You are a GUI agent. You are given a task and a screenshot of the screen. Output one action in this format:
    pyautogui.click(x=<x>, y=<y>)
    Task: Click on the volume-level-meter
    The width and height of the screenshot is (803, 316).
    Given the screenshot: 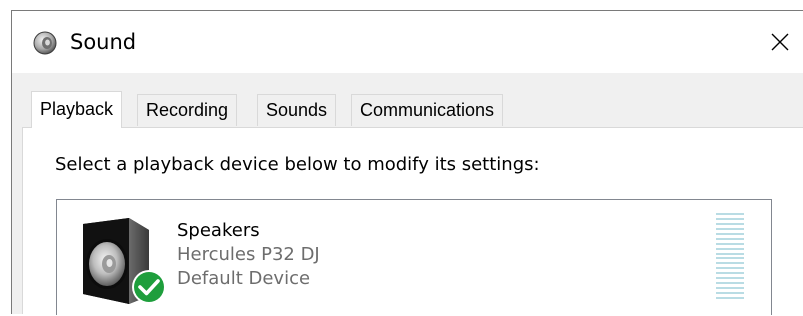 What is the action you would take?
    pyautogui.click(x=730, y=256)
    